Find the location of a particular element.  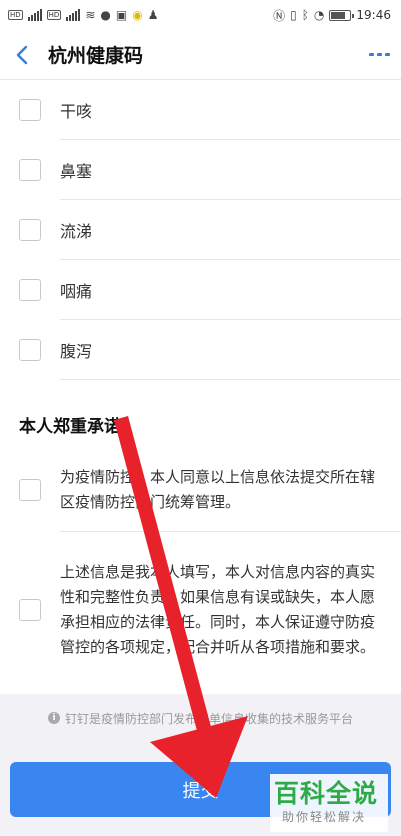

symptom-item-runny-nose: 流涕 is located at coordinates (200, 230).